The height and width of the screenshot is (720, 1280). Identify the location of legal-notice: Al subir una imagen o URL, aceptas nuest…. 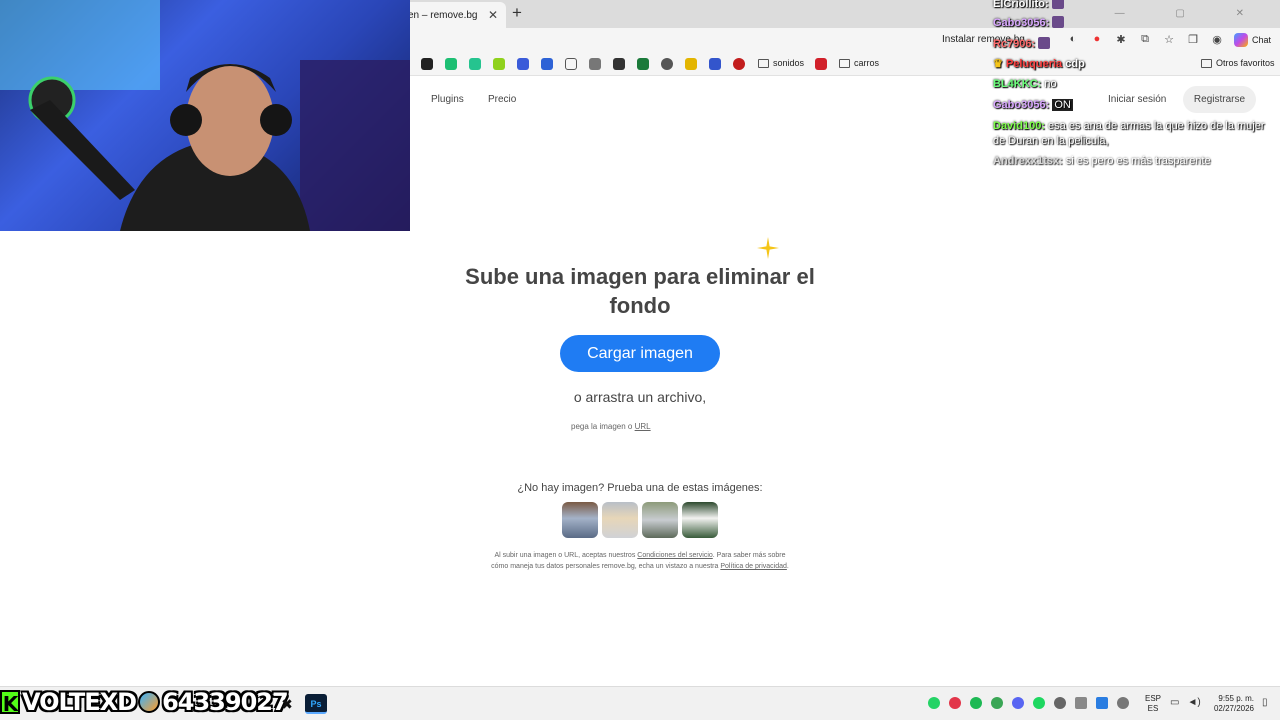
(640, 561).